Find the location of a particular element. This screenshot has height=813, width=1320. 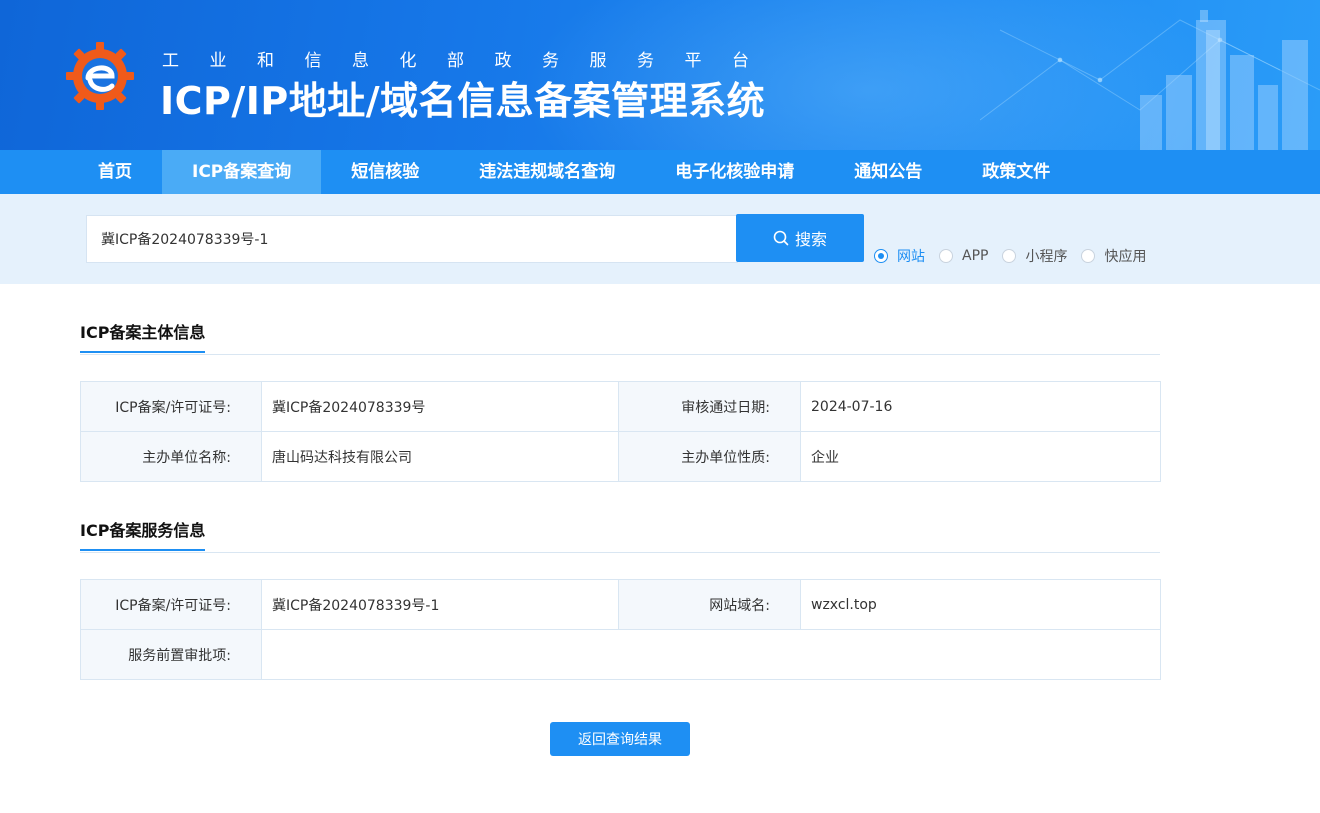

org-type-value: 企业 is located at coordinates (980, 456).